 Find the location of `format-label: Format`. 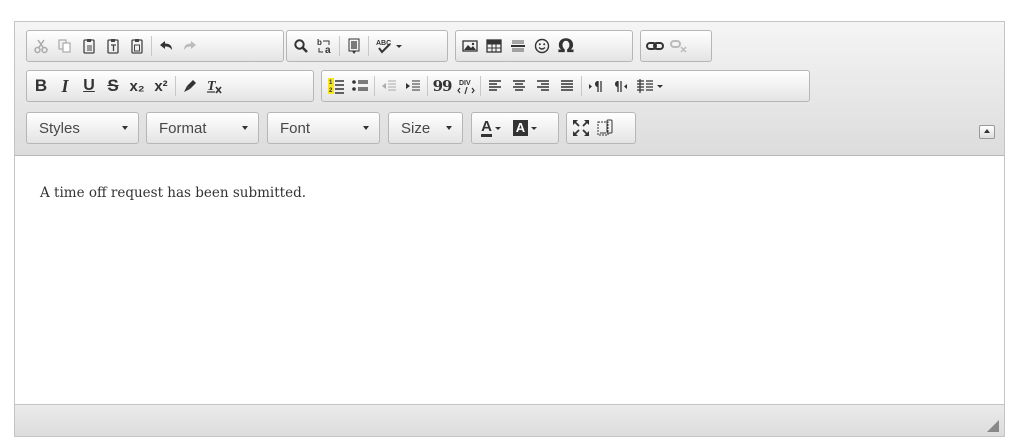

format-label: Format is located at coordinates (183, 128).